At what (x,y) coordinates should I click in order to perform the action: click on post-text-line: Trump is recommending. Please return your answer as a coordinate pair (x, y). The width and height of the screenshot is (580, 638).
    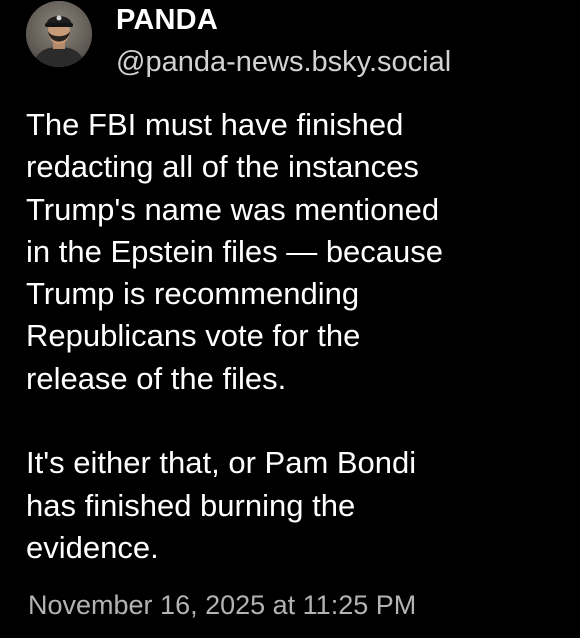
    Looking at the image, I should click on (193, 294).